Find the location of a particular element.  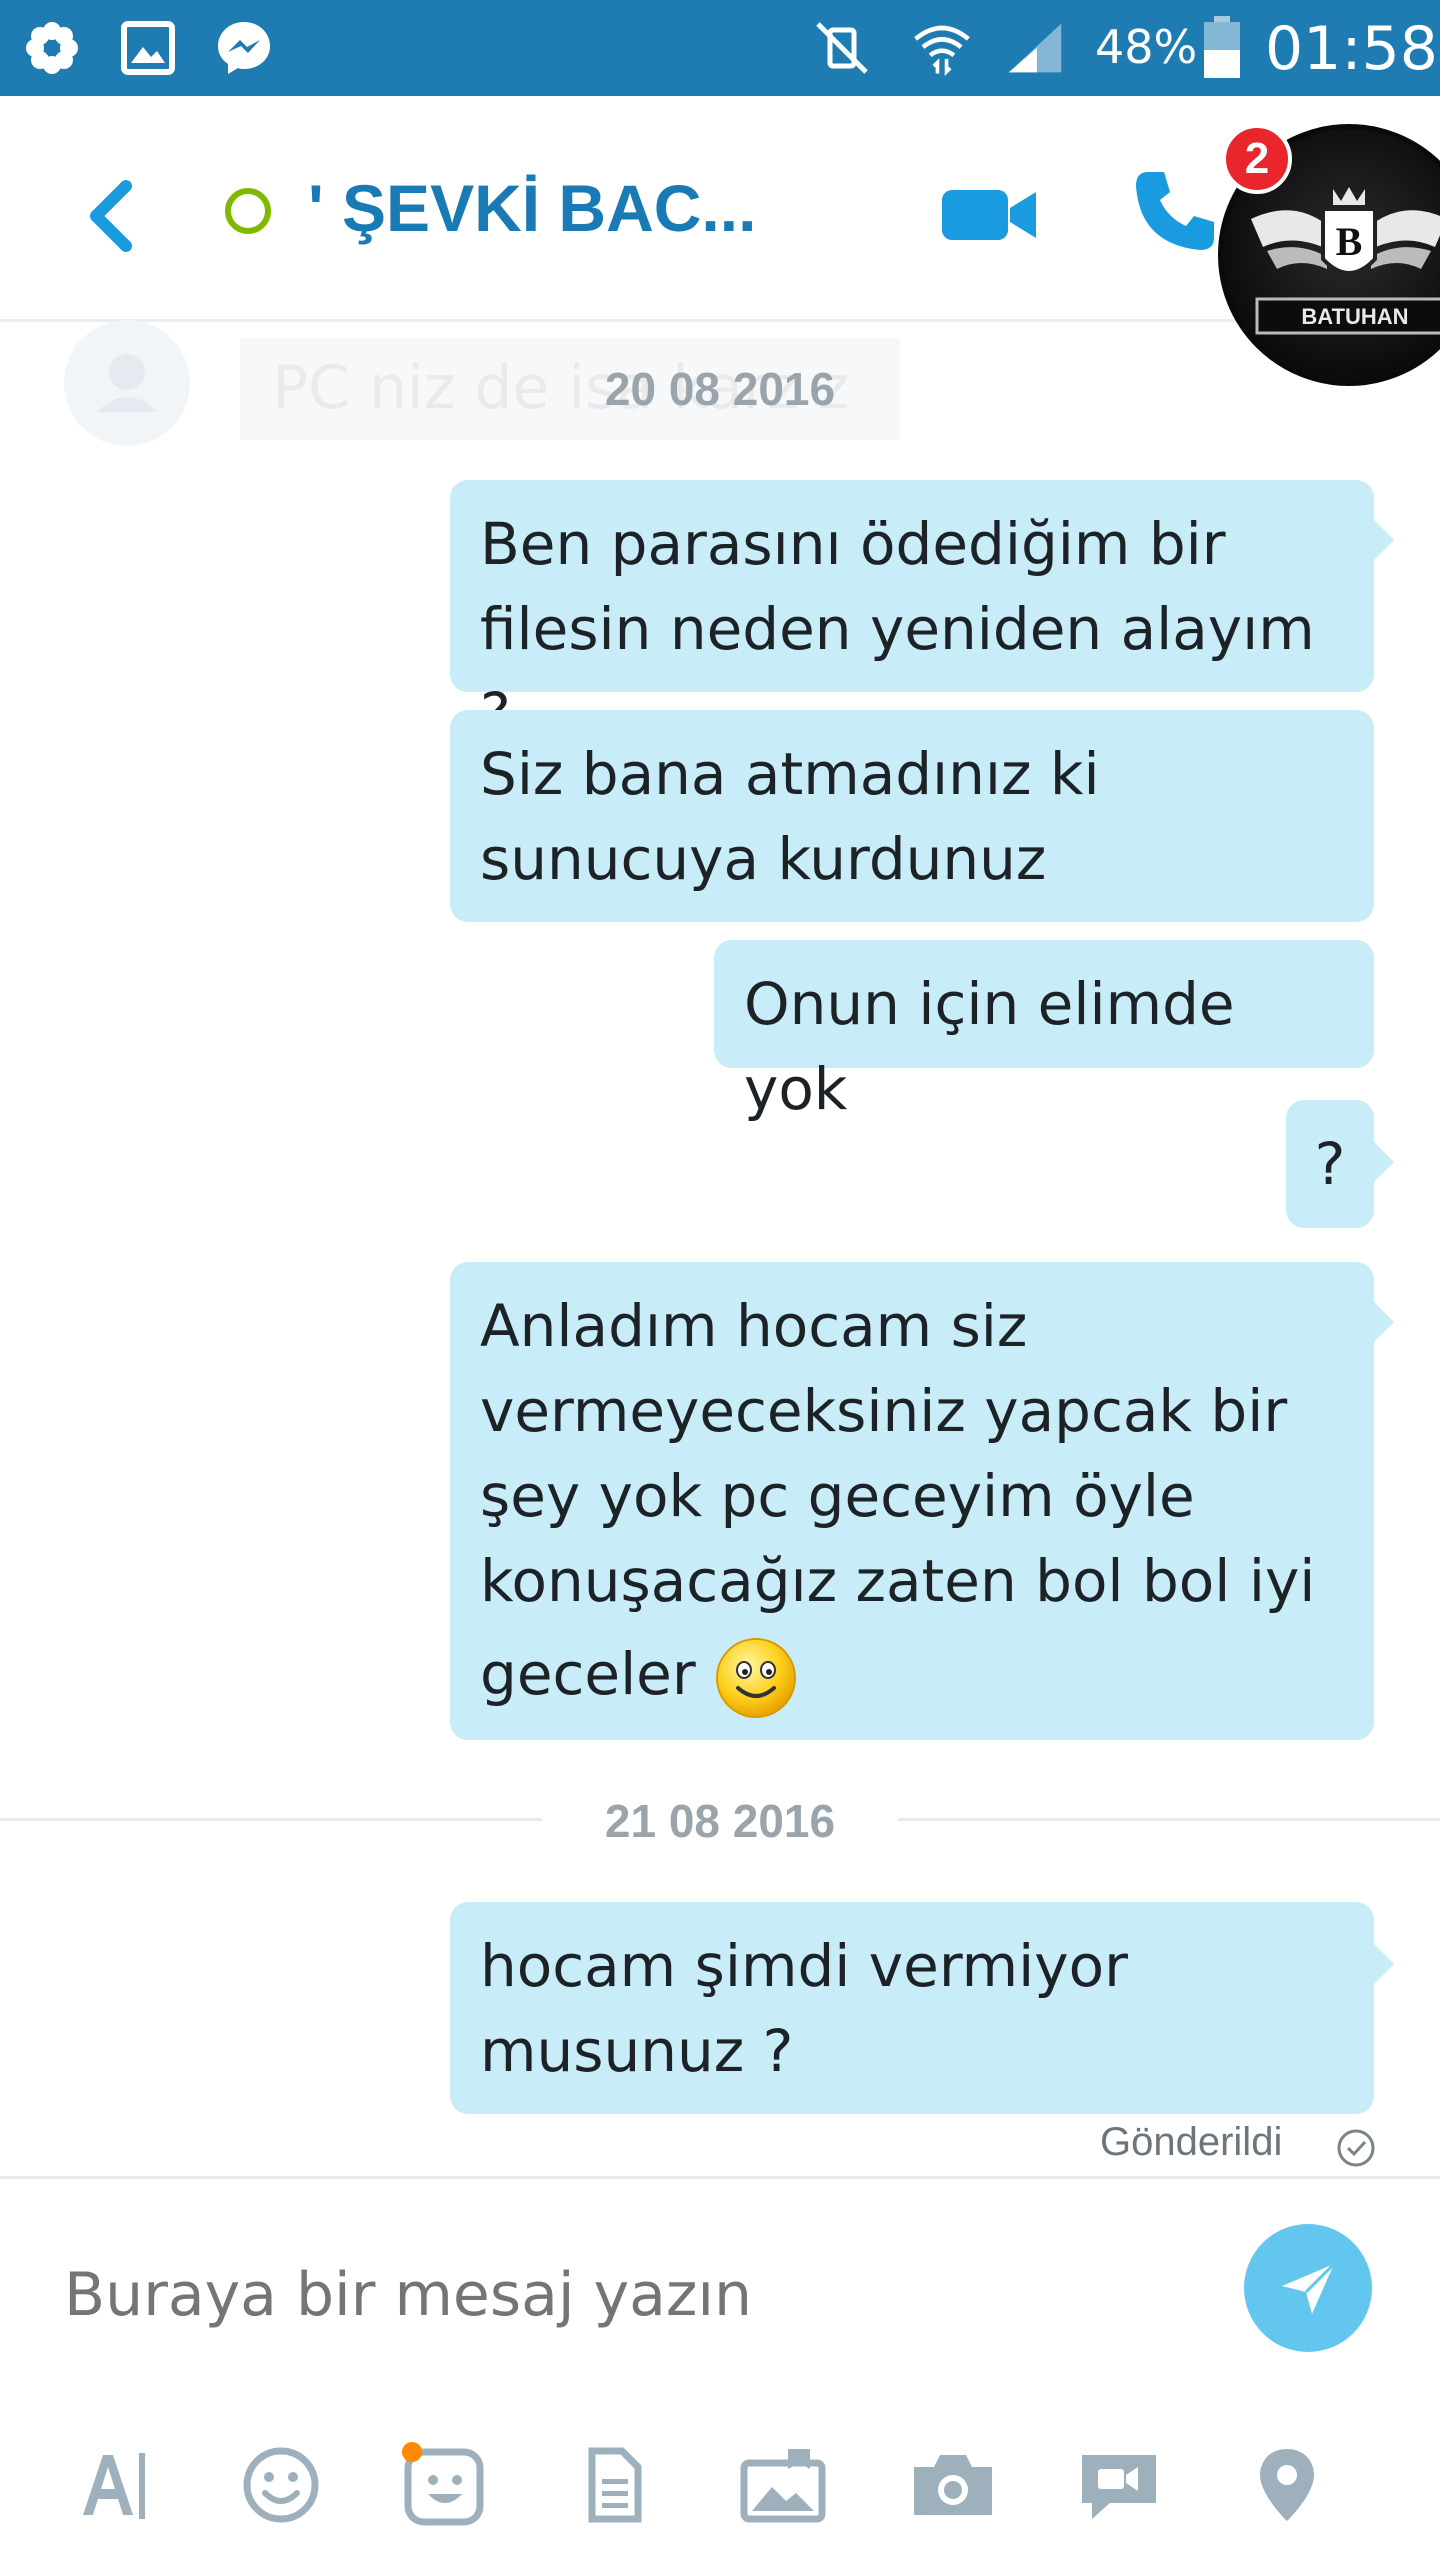

file-icon is located at coordinates (615, 2485).